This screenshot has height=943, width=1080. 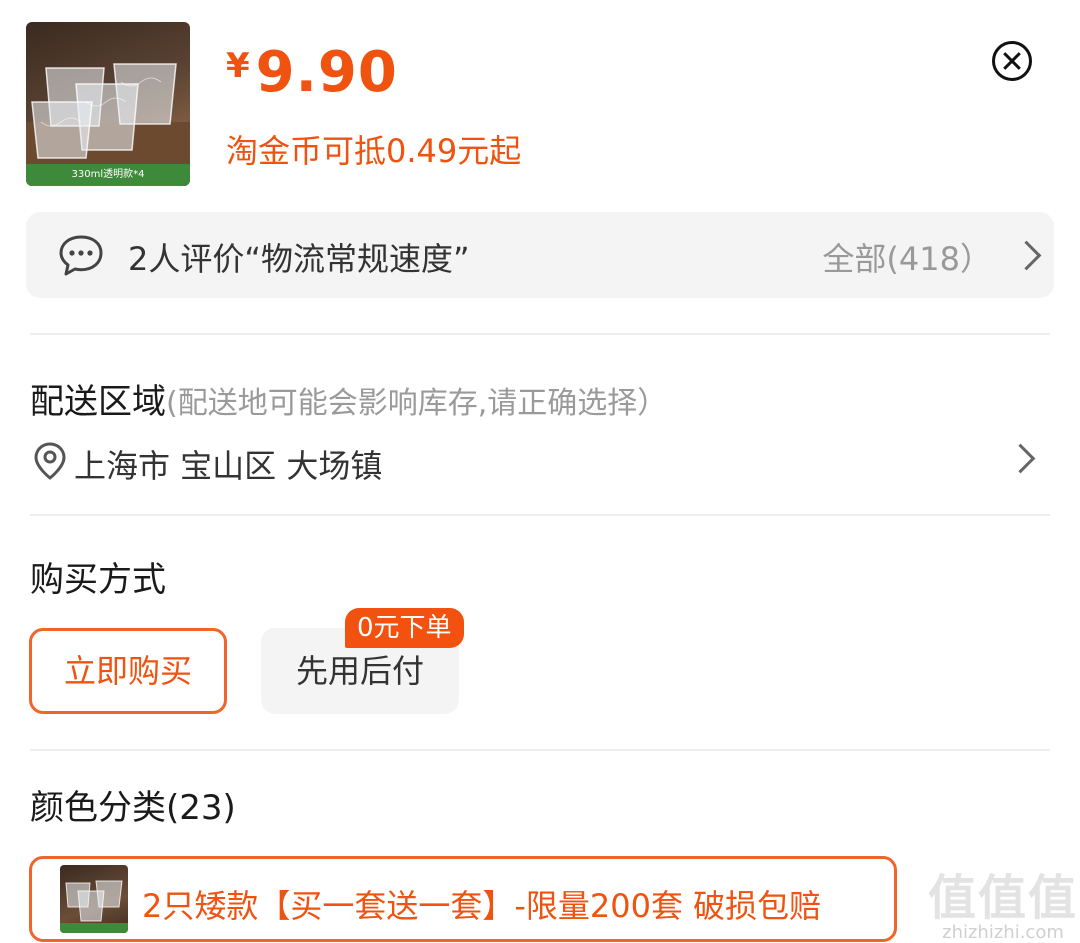 I want to click on variant-option: 2只矮款【买一套送一套】-限量200套 破损包赔, so click(x=463, y=899).